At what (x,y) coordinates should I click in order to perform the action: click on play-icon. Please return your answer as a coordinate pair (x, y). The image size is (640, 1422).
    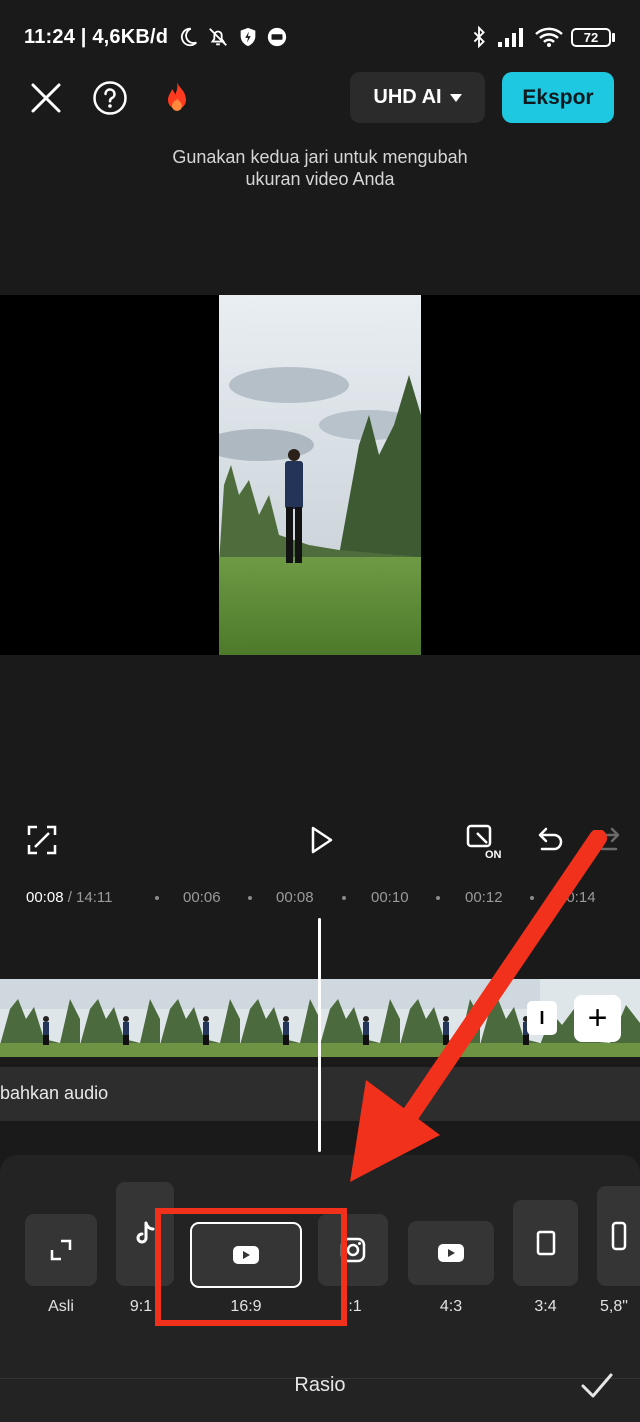
    Looking at the image, I should click on (321, 840).